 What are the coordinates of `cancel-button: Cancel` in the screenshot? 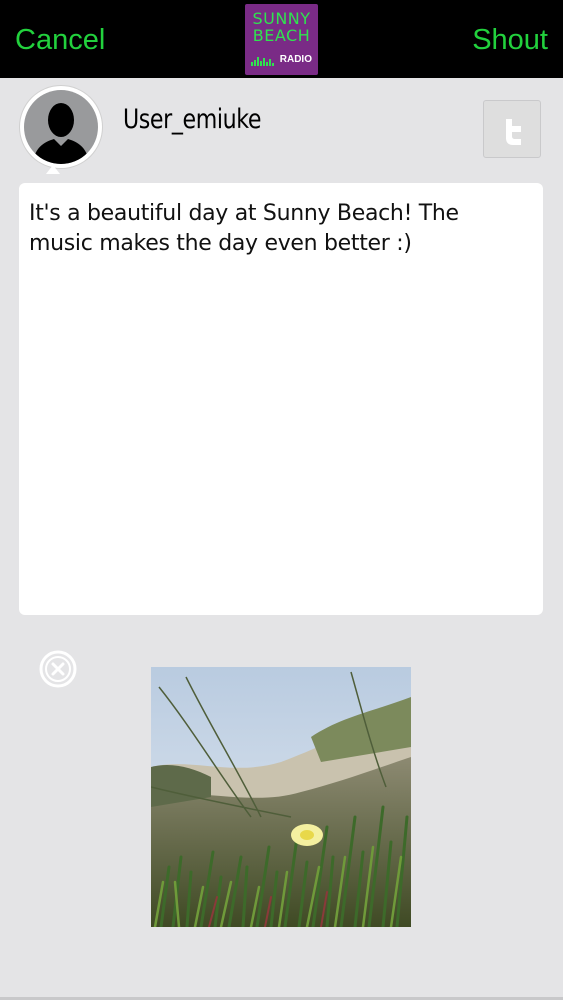 It's located at (60, 40).